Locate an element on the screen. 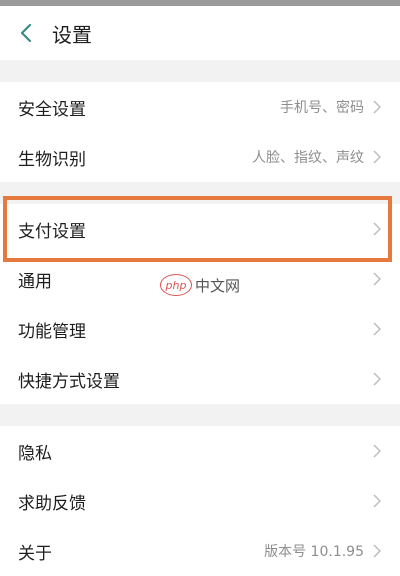 The height and width of the screenshot is (576, 400). row-label: 安全设置 is located at coordinates (52, 109).